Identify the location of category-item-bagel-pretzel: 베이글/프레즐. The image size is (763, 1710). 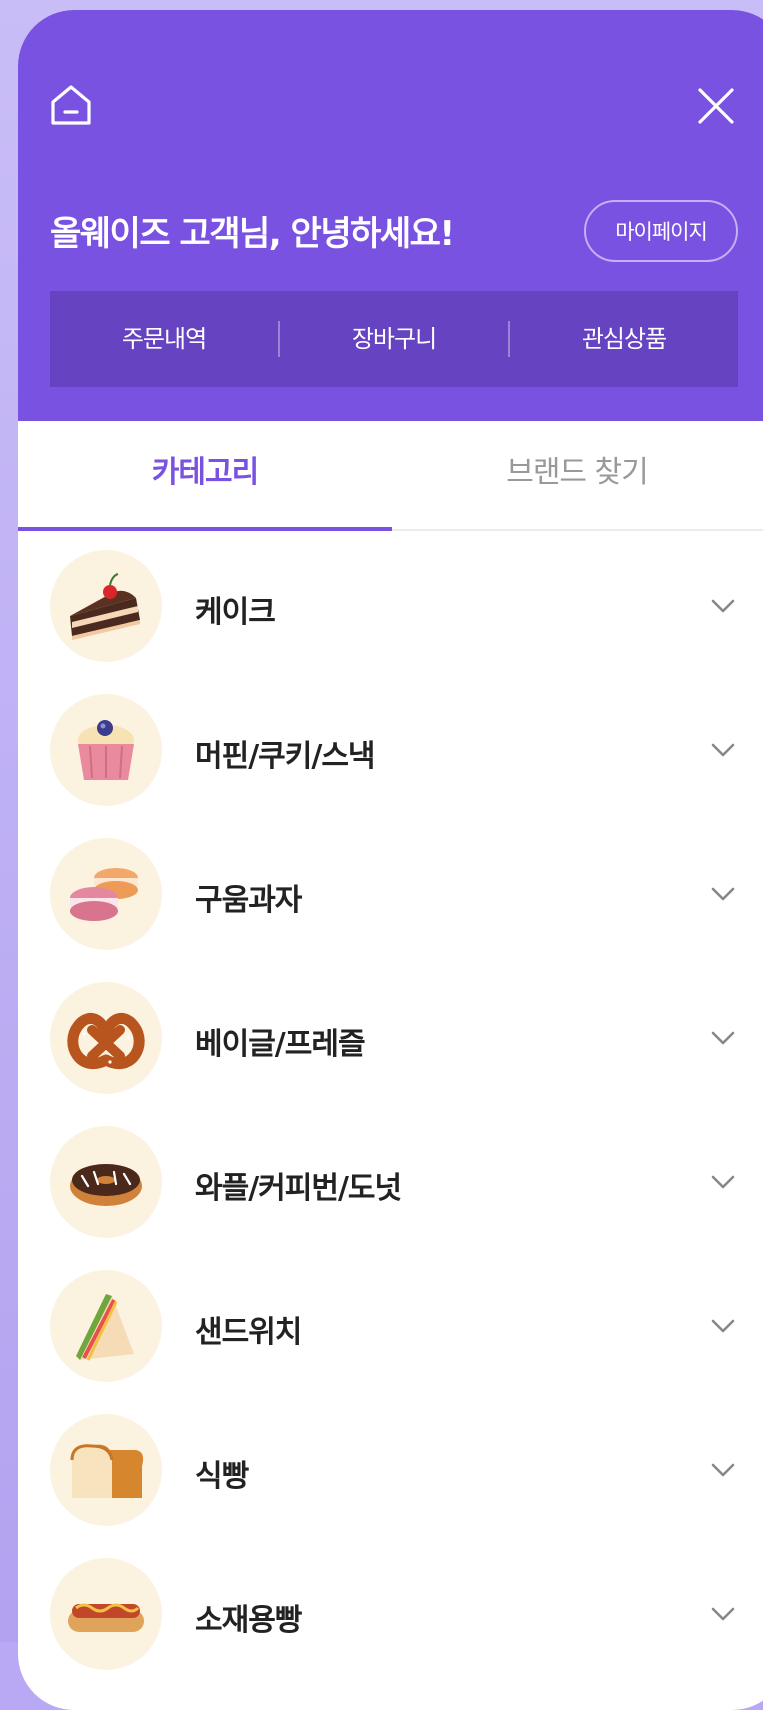
(390, 1035).